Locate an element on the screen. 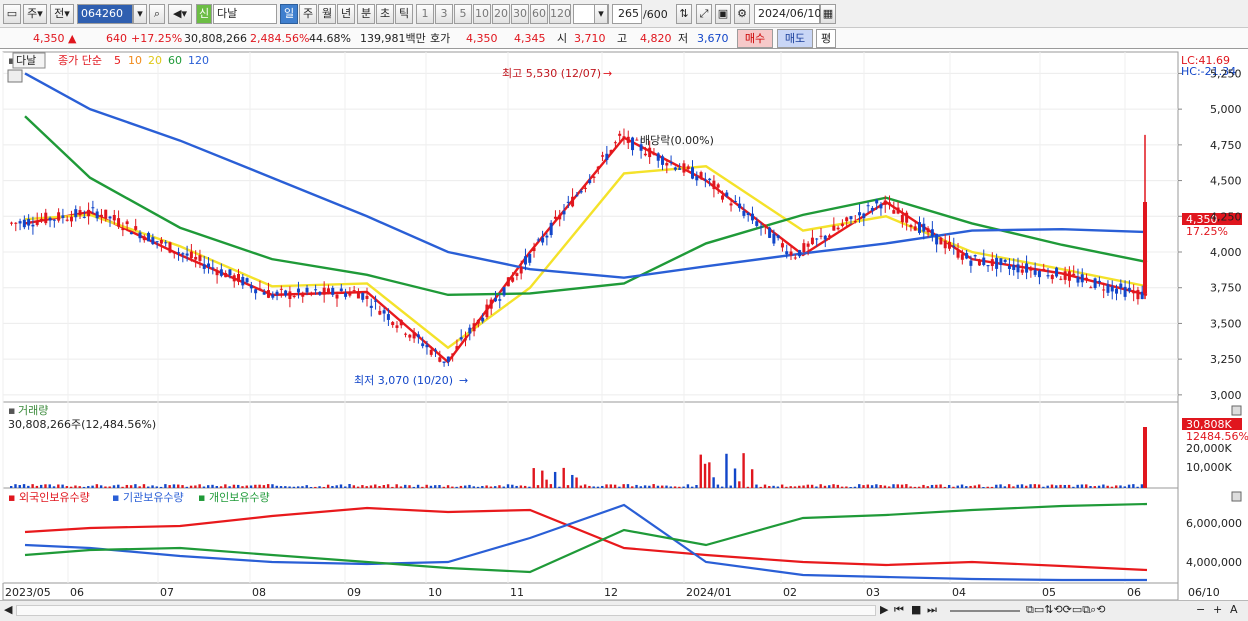 This screenshot has height=621, width=1248. period-tick: 틱 is located at coordinates (404, 14).